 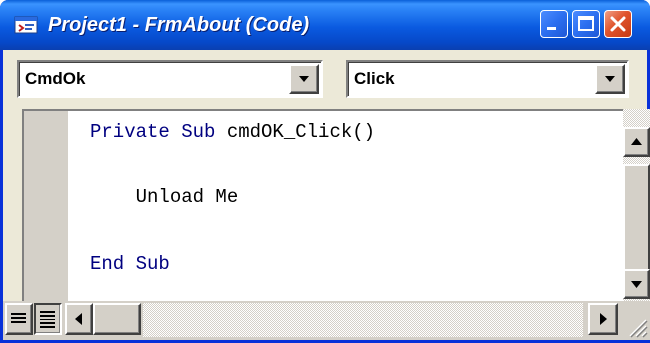 I want to click on resize-grip, so click(x=635, y=325).